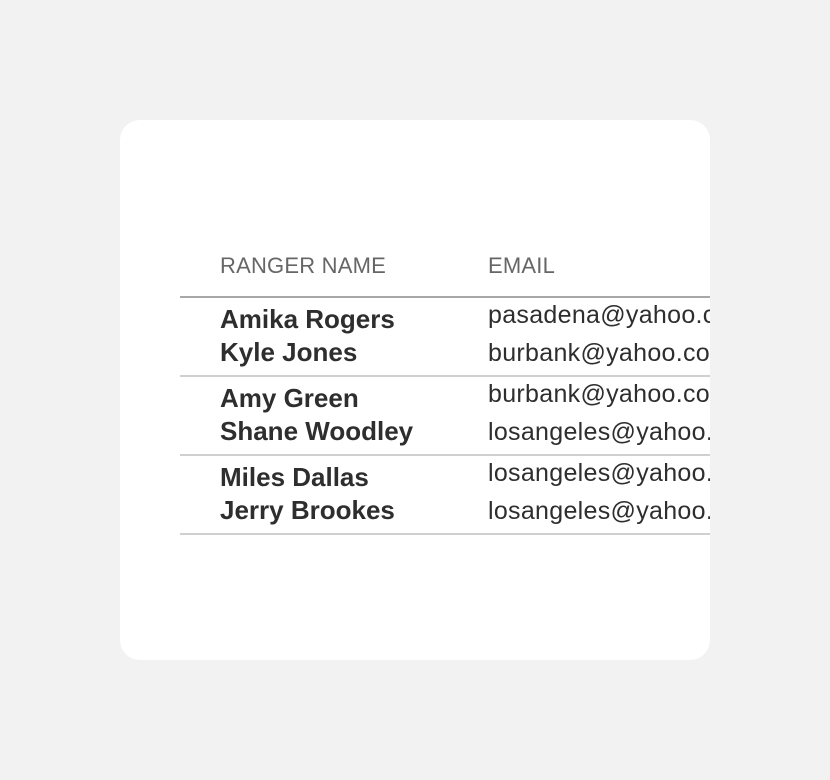 Image resolution: width=830 pixels, height=780 pixels. I want to click on email-cell: pasadena@yahoo.com, so click(599, 315).